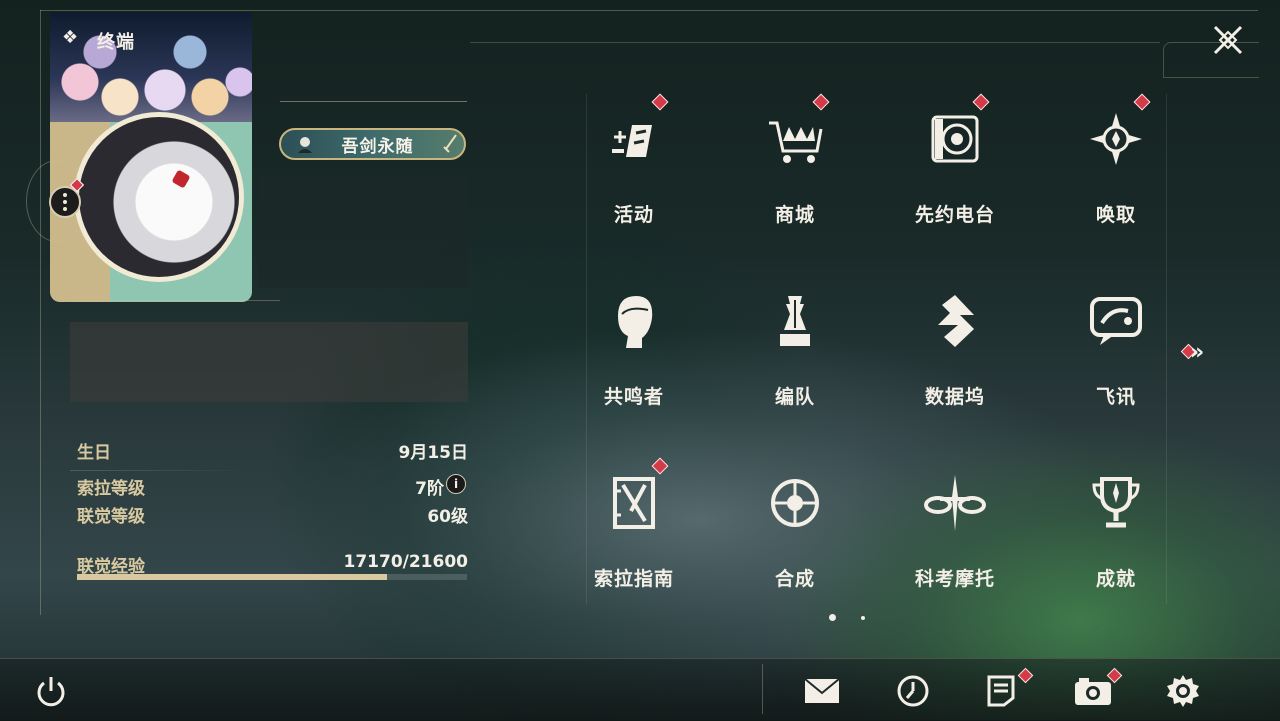 This screenshot has height=721, width=1280. I want to click on menu-item-convene: 唤取, so click(1116, 168).